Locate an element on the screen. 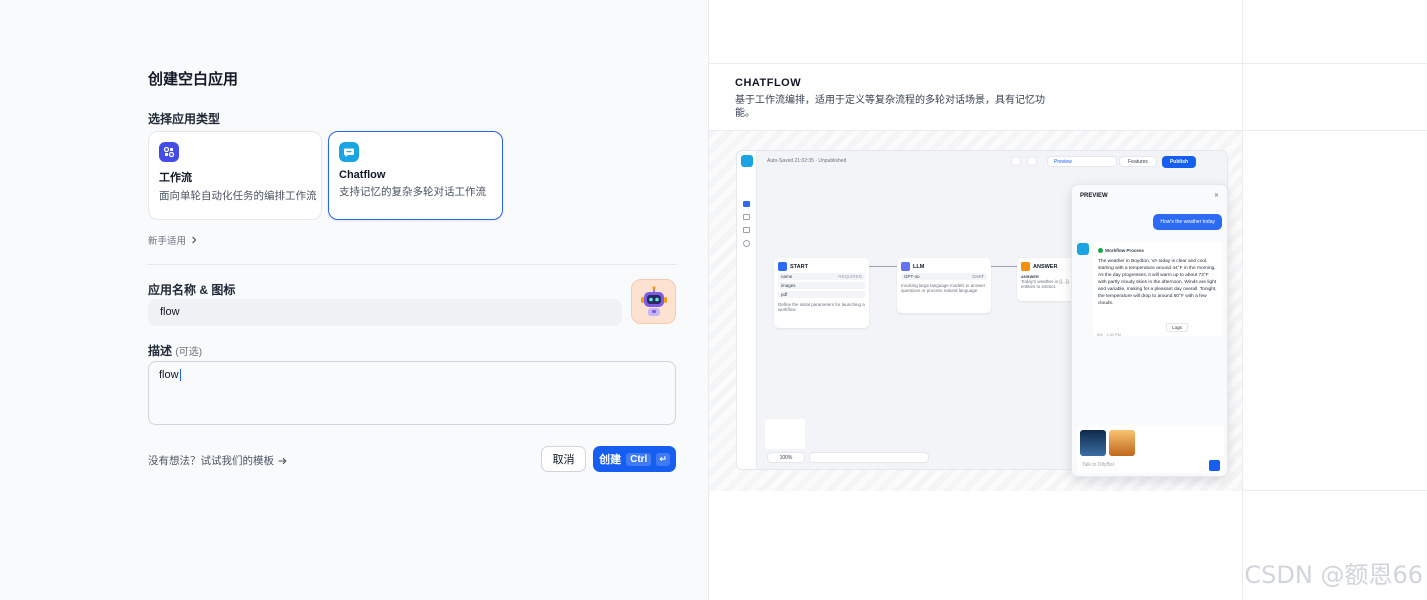 Image resolution: width=1427 pixels, height=600 pixels. app-type-label: 选择应用类型 is located at coordinates (184, 119).